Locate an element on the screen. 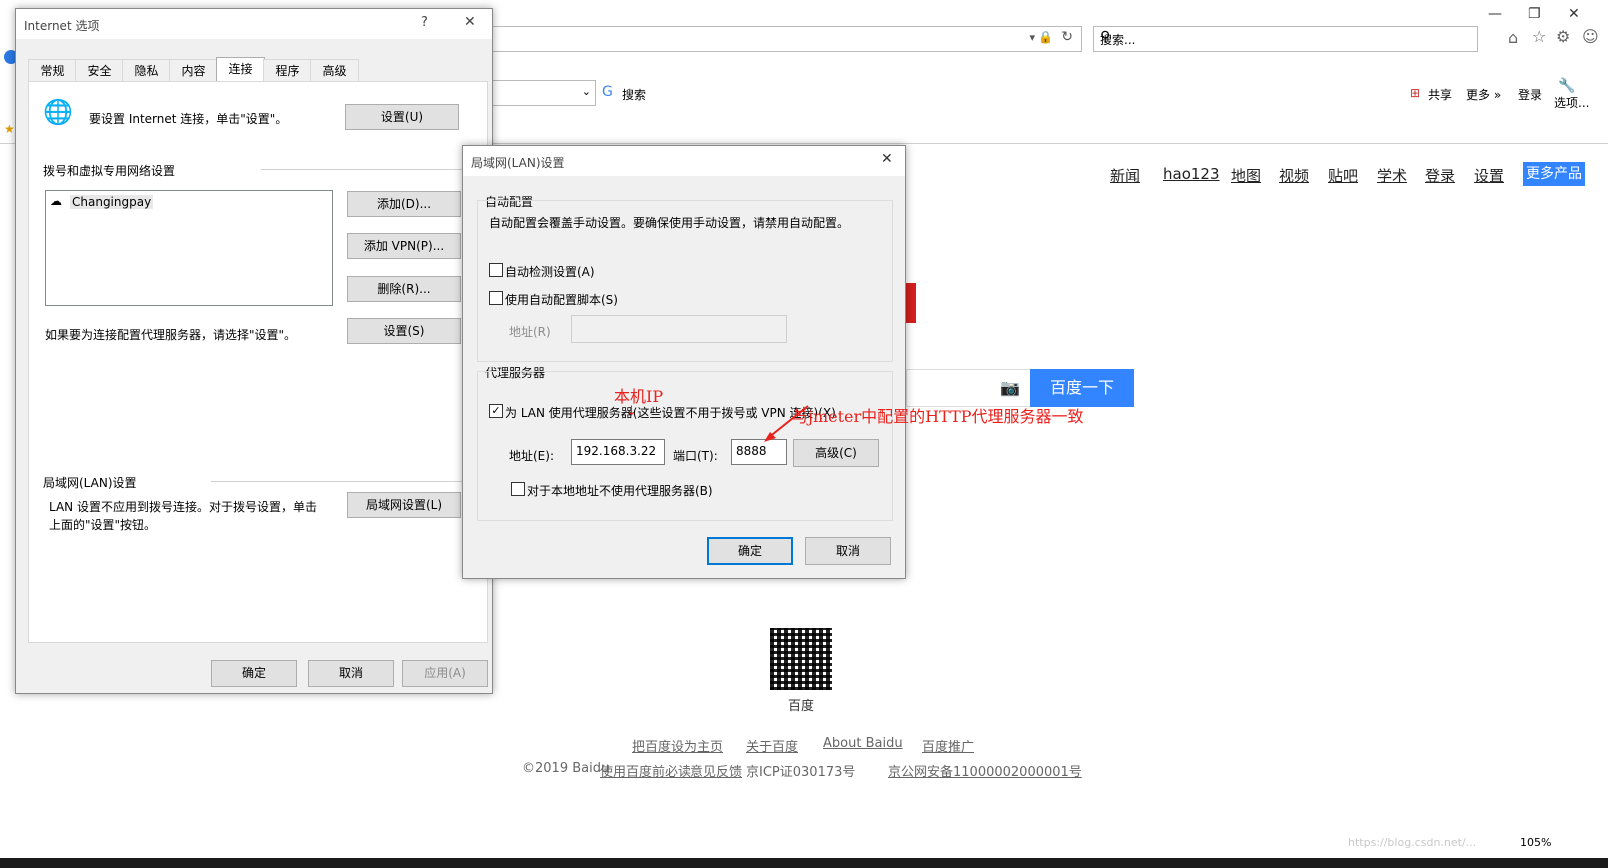 Image resolution: width=1608 pixels, height=868 pixels. nav-news: 新闻 is located at coordinates (1125, 175).